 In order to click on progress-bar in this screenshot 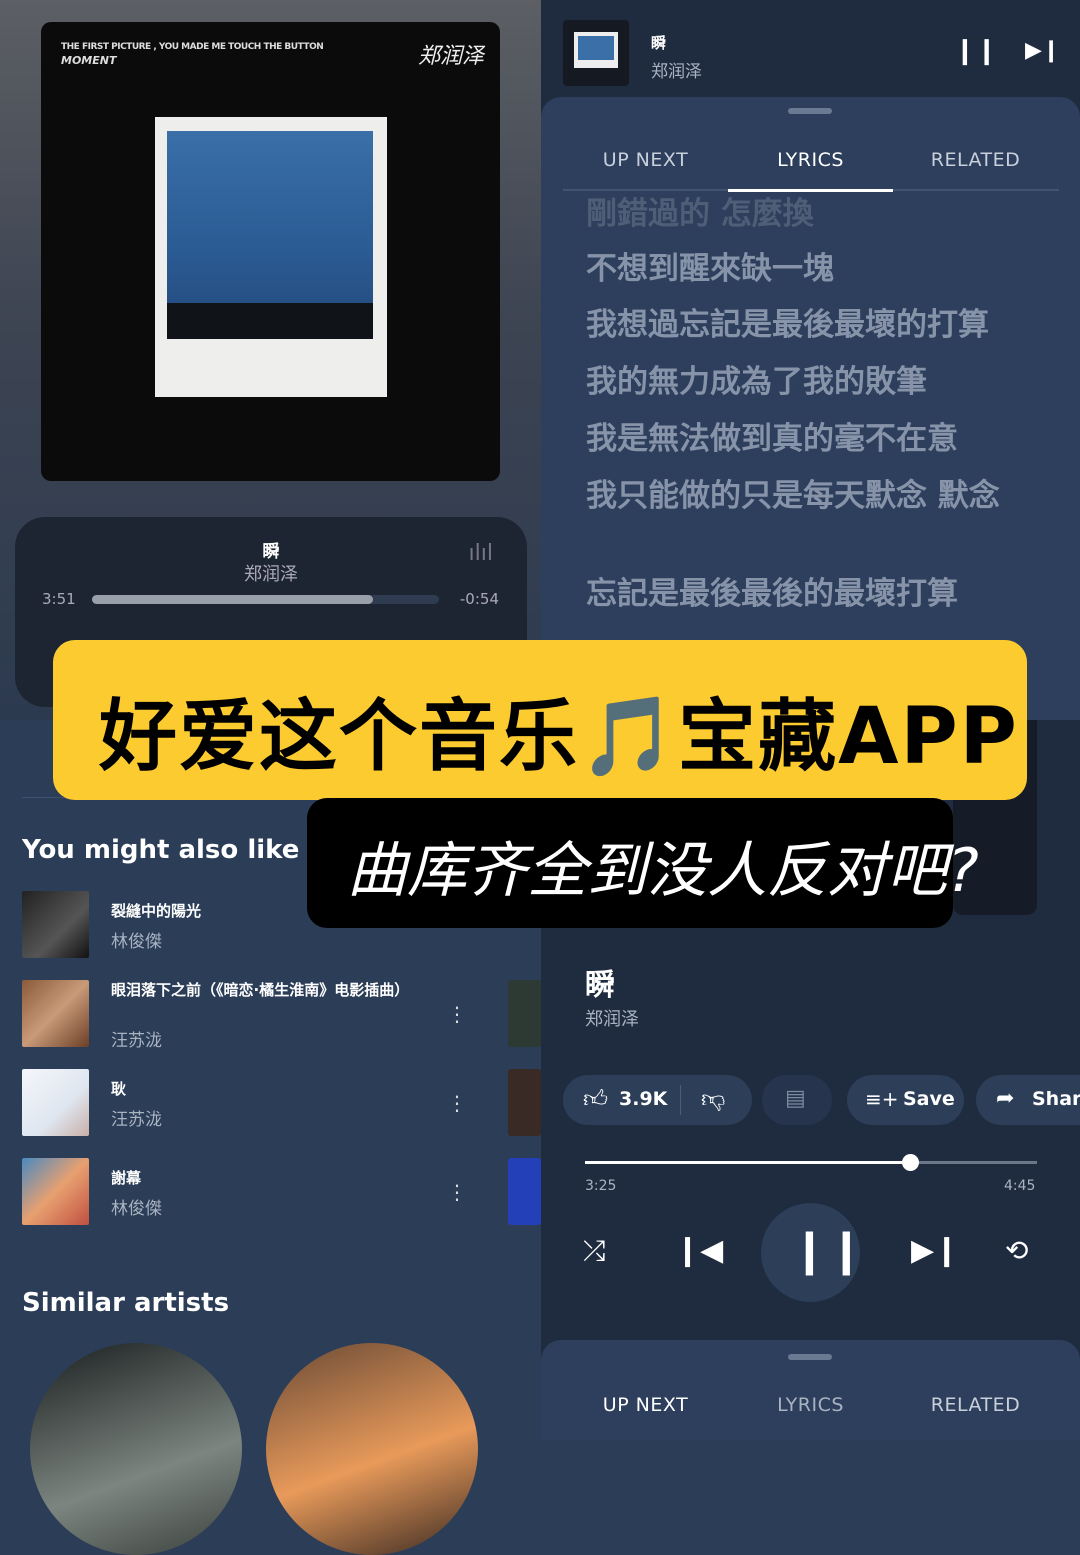, I will do `click(265, 599)`.